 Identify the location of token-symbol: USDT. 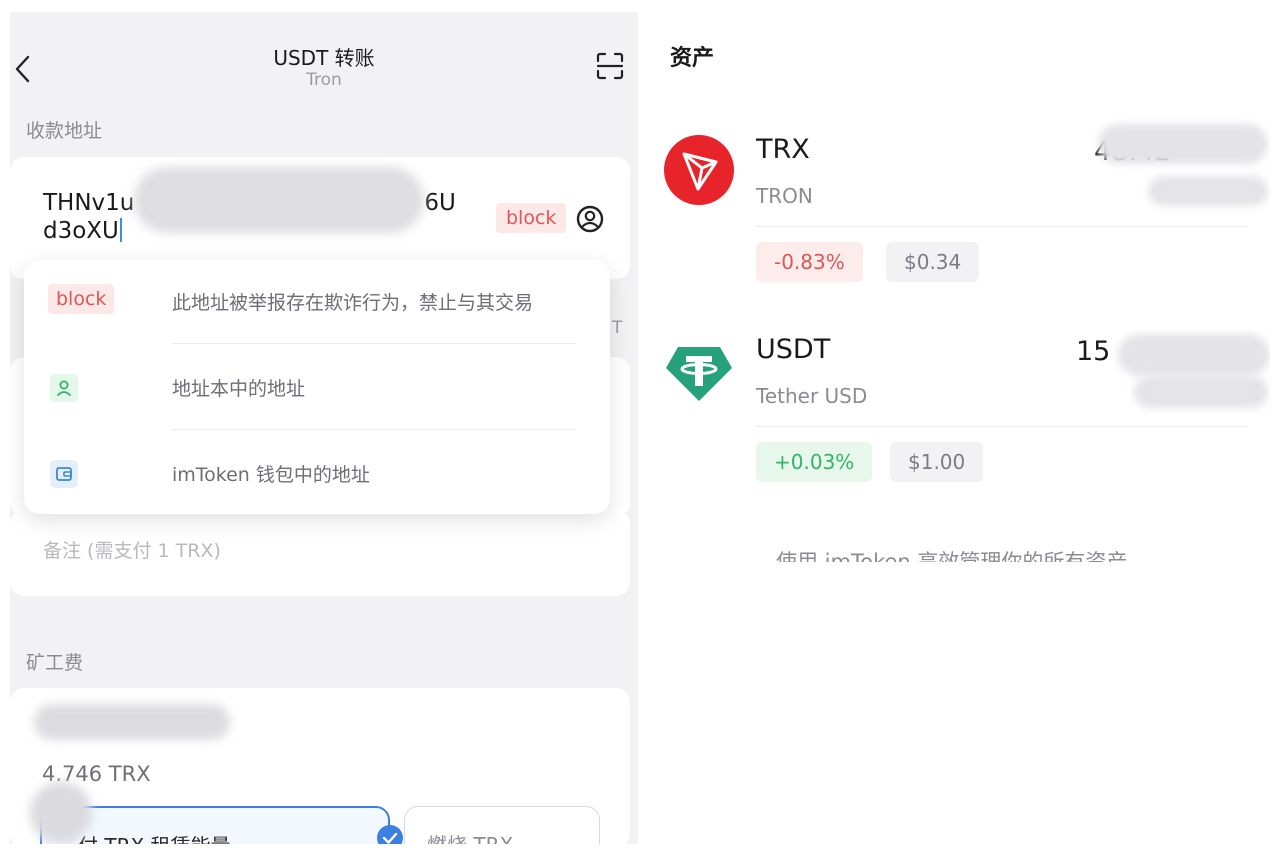
(793, 349).